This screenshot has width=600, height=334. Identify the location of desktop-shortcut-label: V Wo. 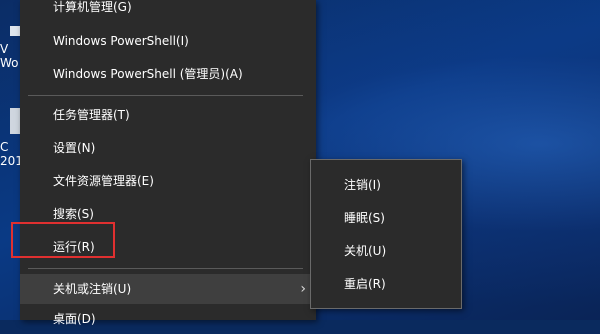
(9, 56).